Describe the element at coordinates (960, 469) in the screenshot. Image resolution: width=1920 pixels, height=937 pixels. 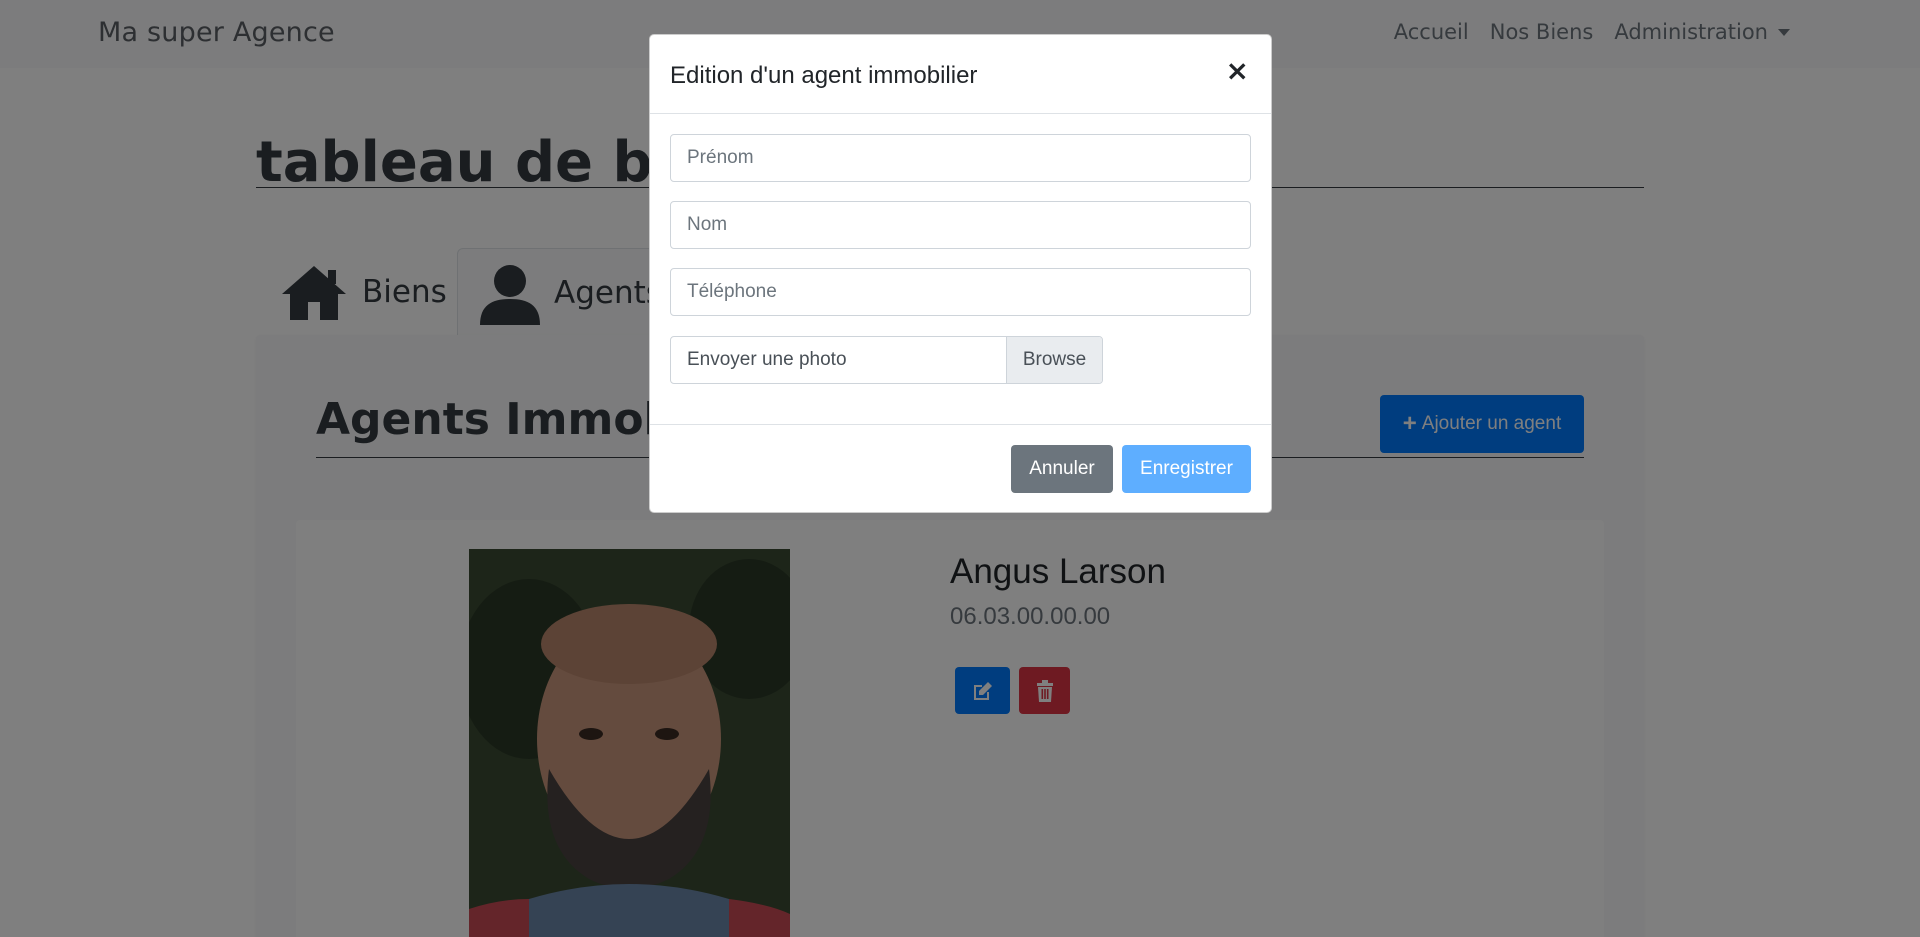
I see `modal-footer: Annuler Enregistrer` at that location.